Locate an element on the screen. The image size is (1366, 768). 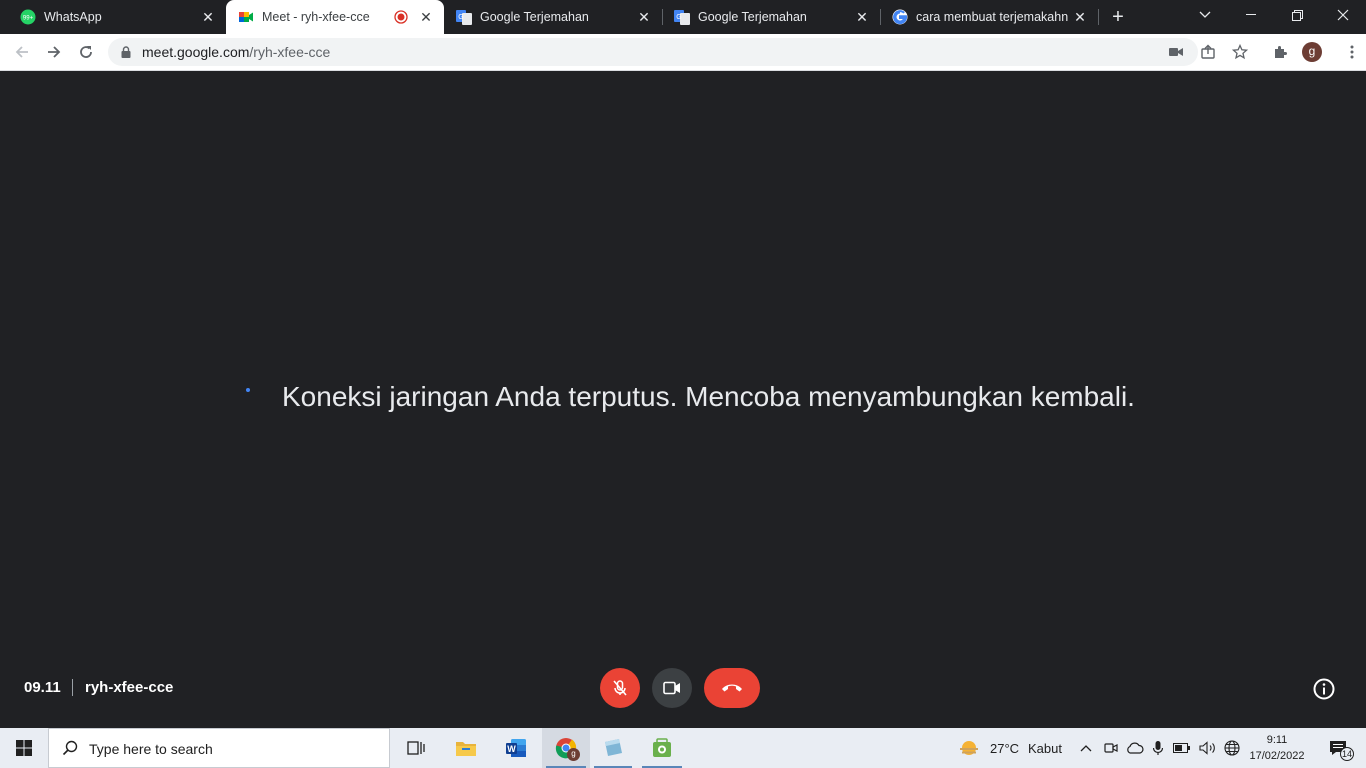
extensions-puzzle-icon is located at coordinates (1280, 52).